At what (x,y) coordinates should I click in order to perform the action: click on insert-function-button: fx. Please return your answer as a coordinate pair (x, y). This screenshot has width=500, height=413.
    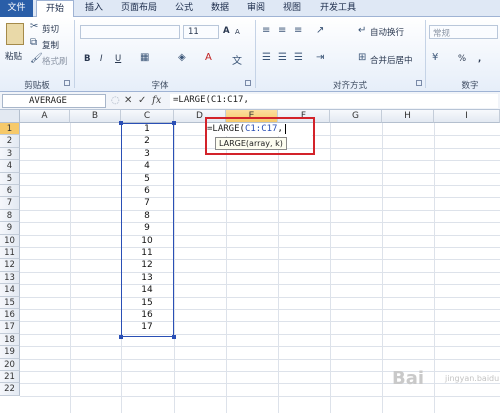
    Looking at the image, I should click on (156, 101).